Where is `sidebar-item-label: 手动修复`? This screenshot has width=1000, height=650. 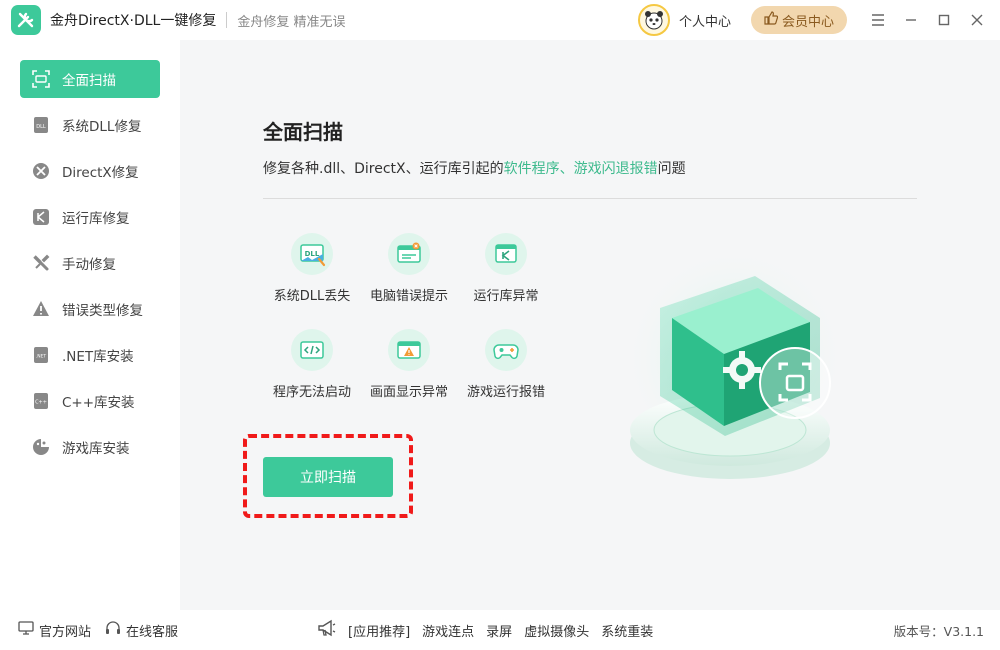
sidebar-item-label: 手动修复 is located at coordinates (89, 265).